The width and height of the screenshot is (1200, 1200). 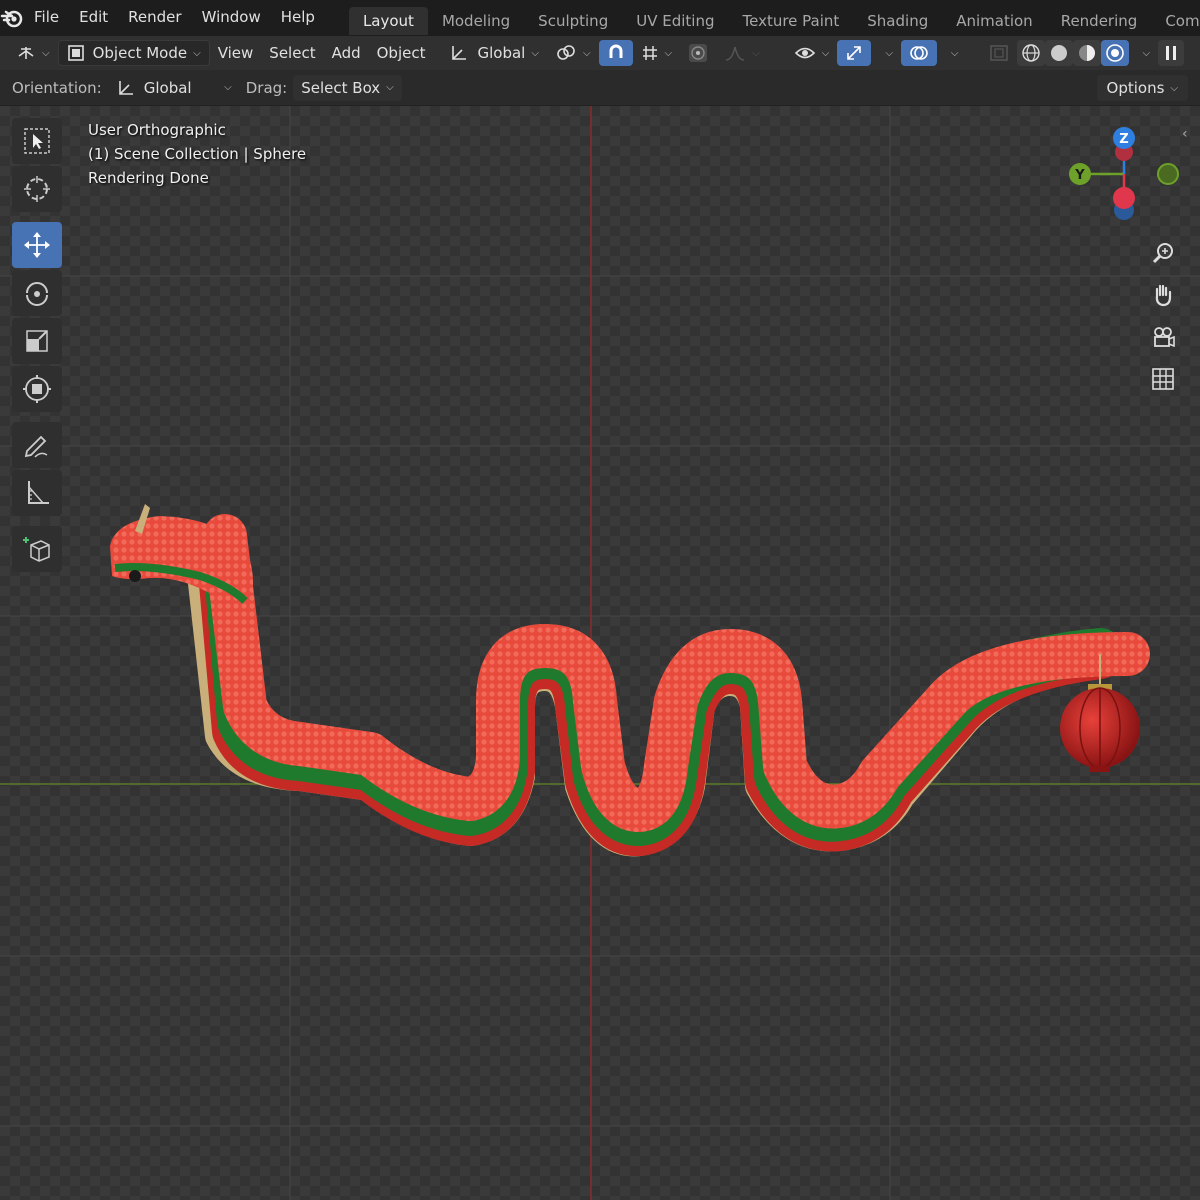 I want to click on gizmo-x-negative, so click(x=1124, y=198).